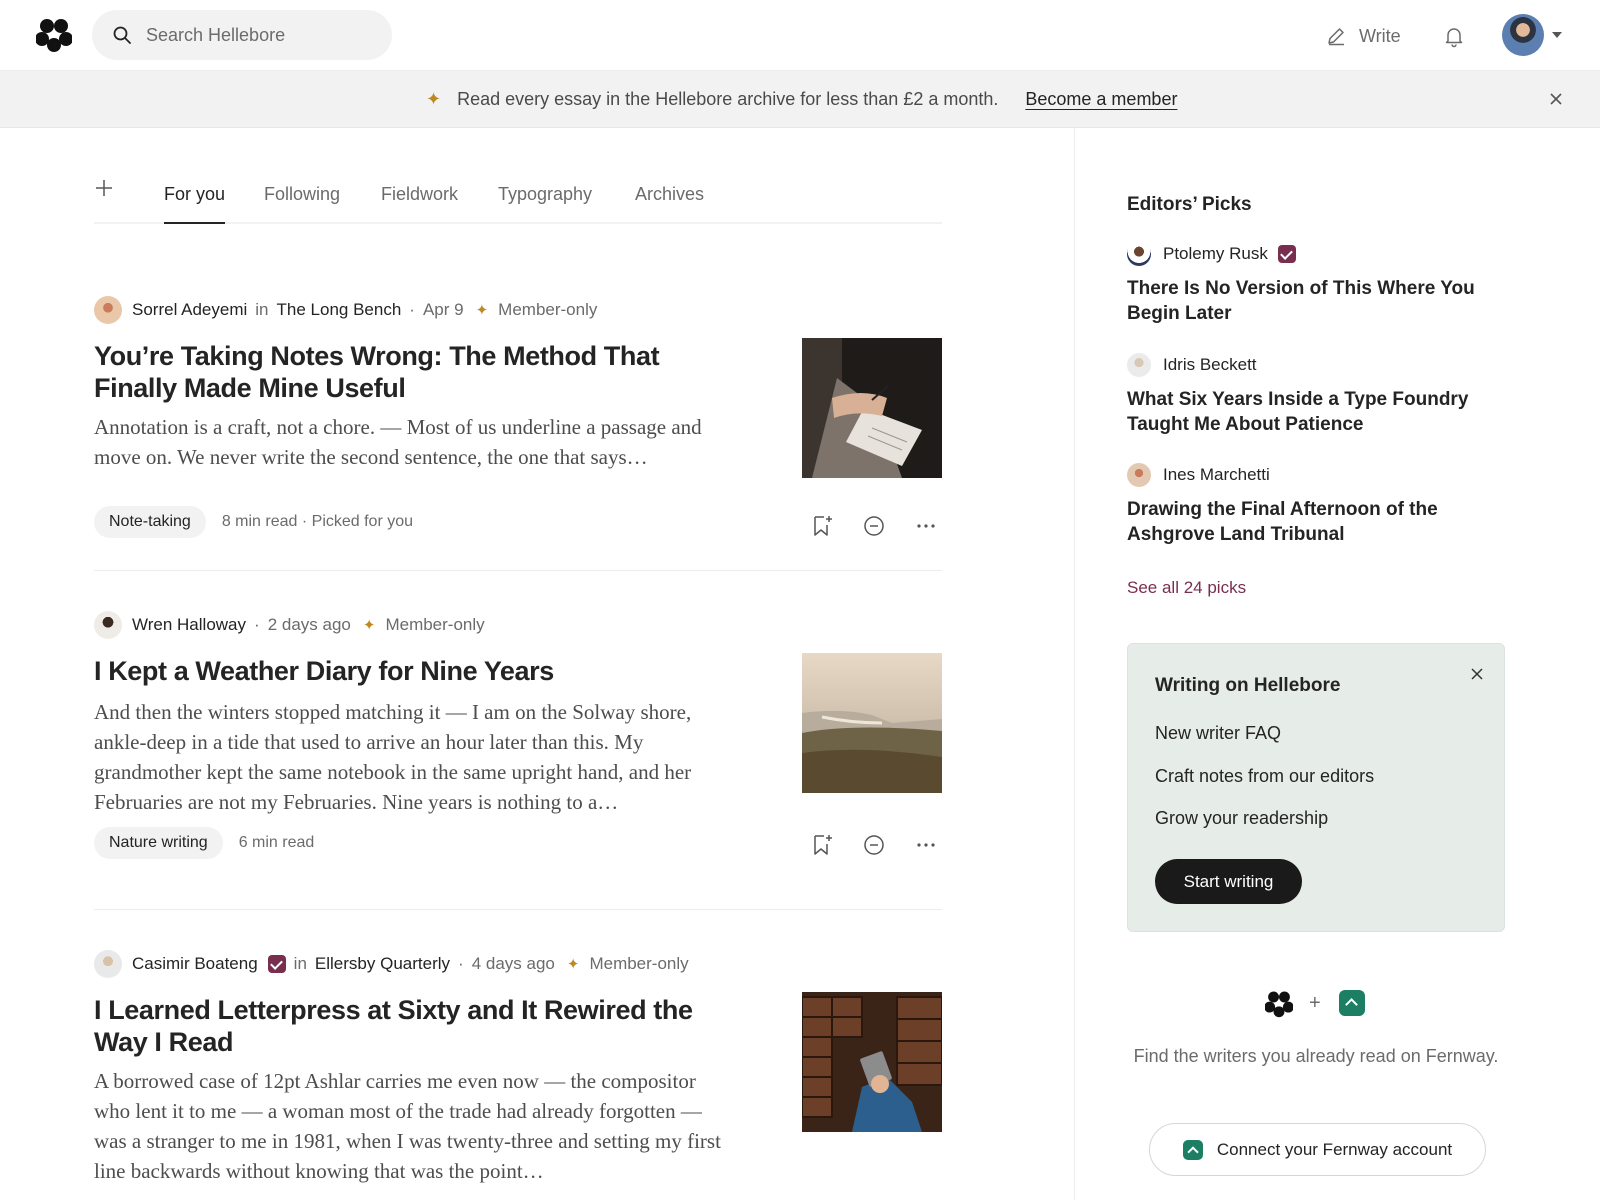 The width and height of the screenshot is (1600, 1200). Describe the element at coordinates (1523, 35) in the screenshot. I see `user-avatar` at that location.